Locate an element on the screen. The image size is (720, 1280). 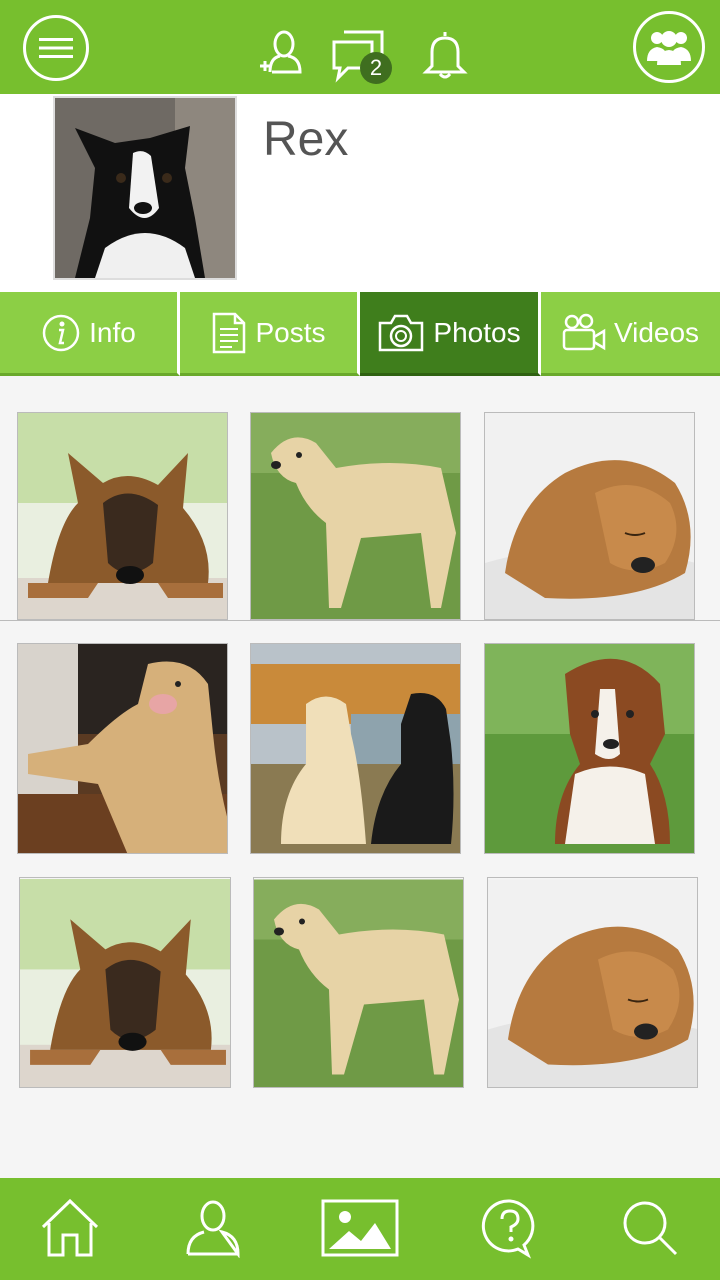
top-bar: 2 is located at coordinates (360, 47).